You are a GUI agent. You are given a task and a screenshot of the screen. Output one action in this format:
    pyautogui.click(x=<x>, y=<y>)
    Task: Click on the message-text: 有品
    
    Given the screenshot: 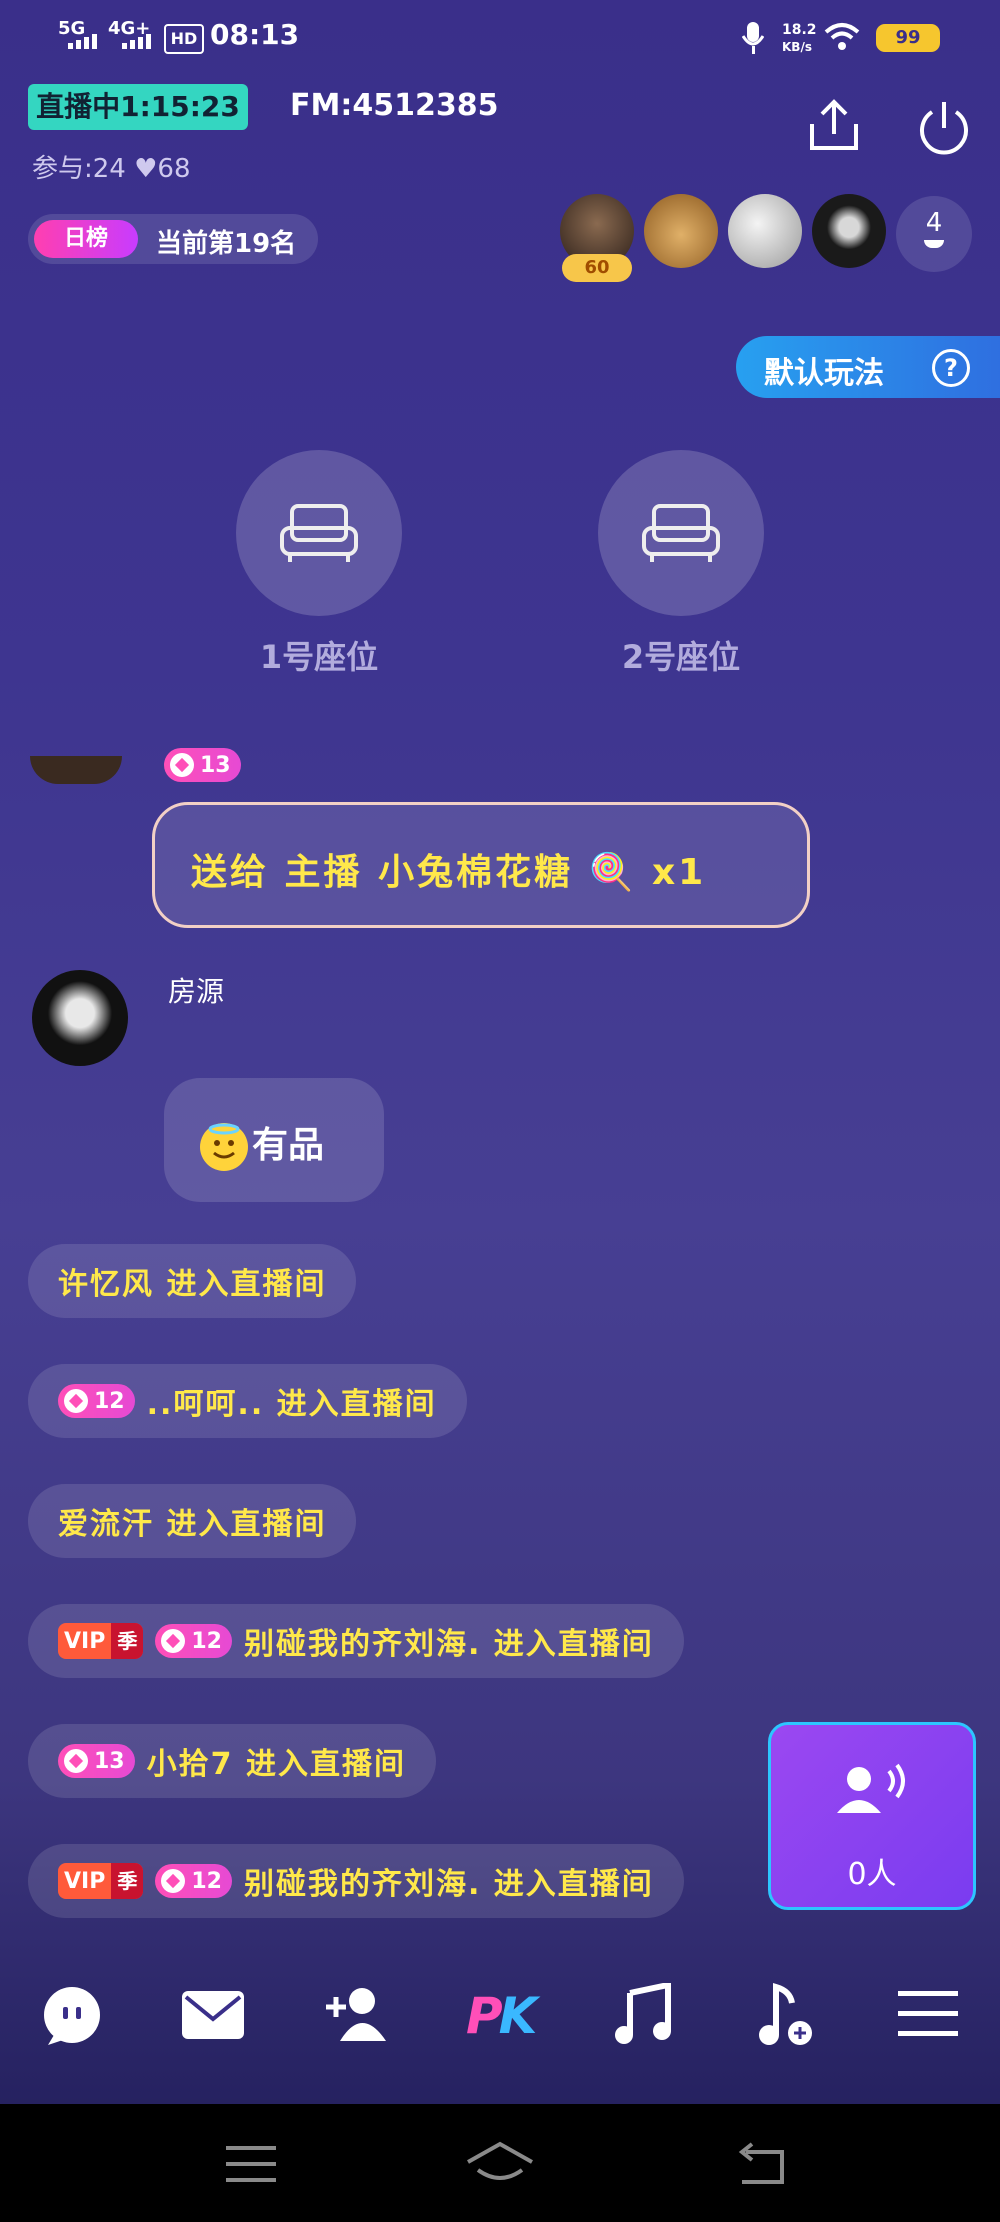 What is the action you would take?
    pyautogui.click(x=262, y=1143)
    